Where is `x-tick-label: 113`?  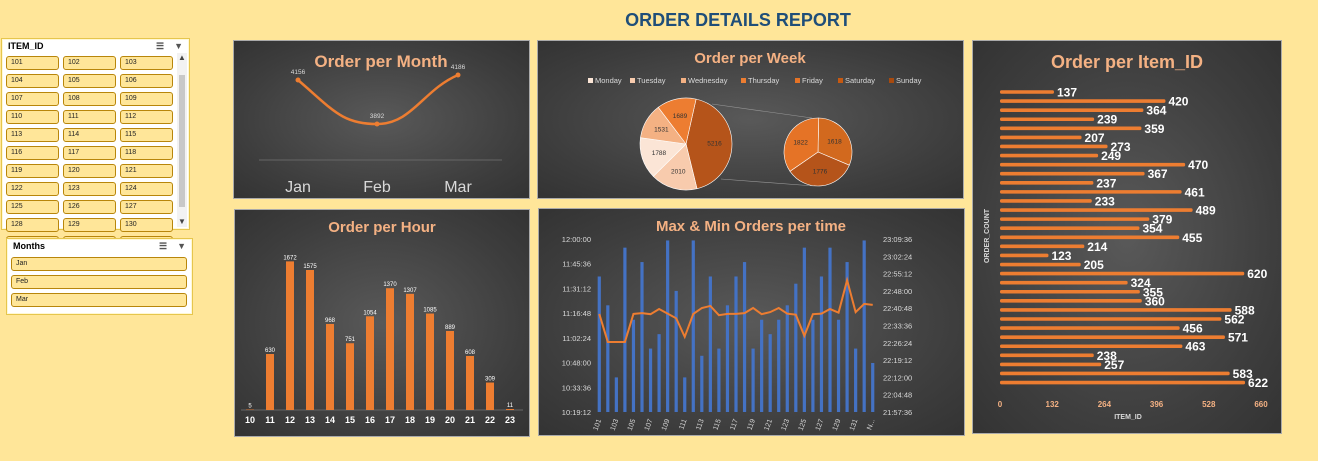
x-tick-label: 113 is located at coordinates (700, 424).